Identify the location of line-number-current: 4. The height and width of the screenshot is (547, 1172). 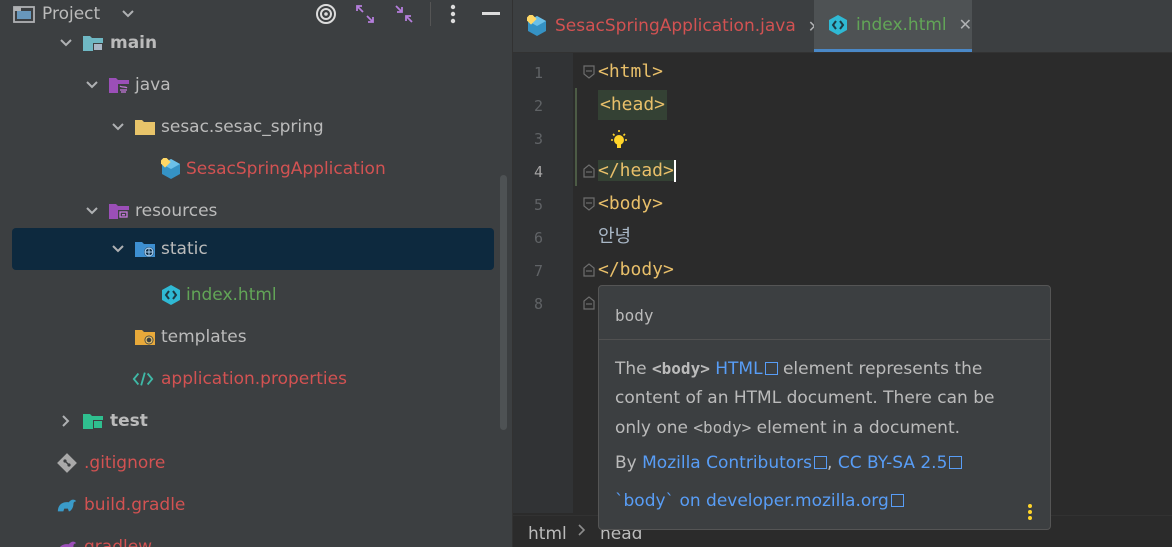
(538, 172).